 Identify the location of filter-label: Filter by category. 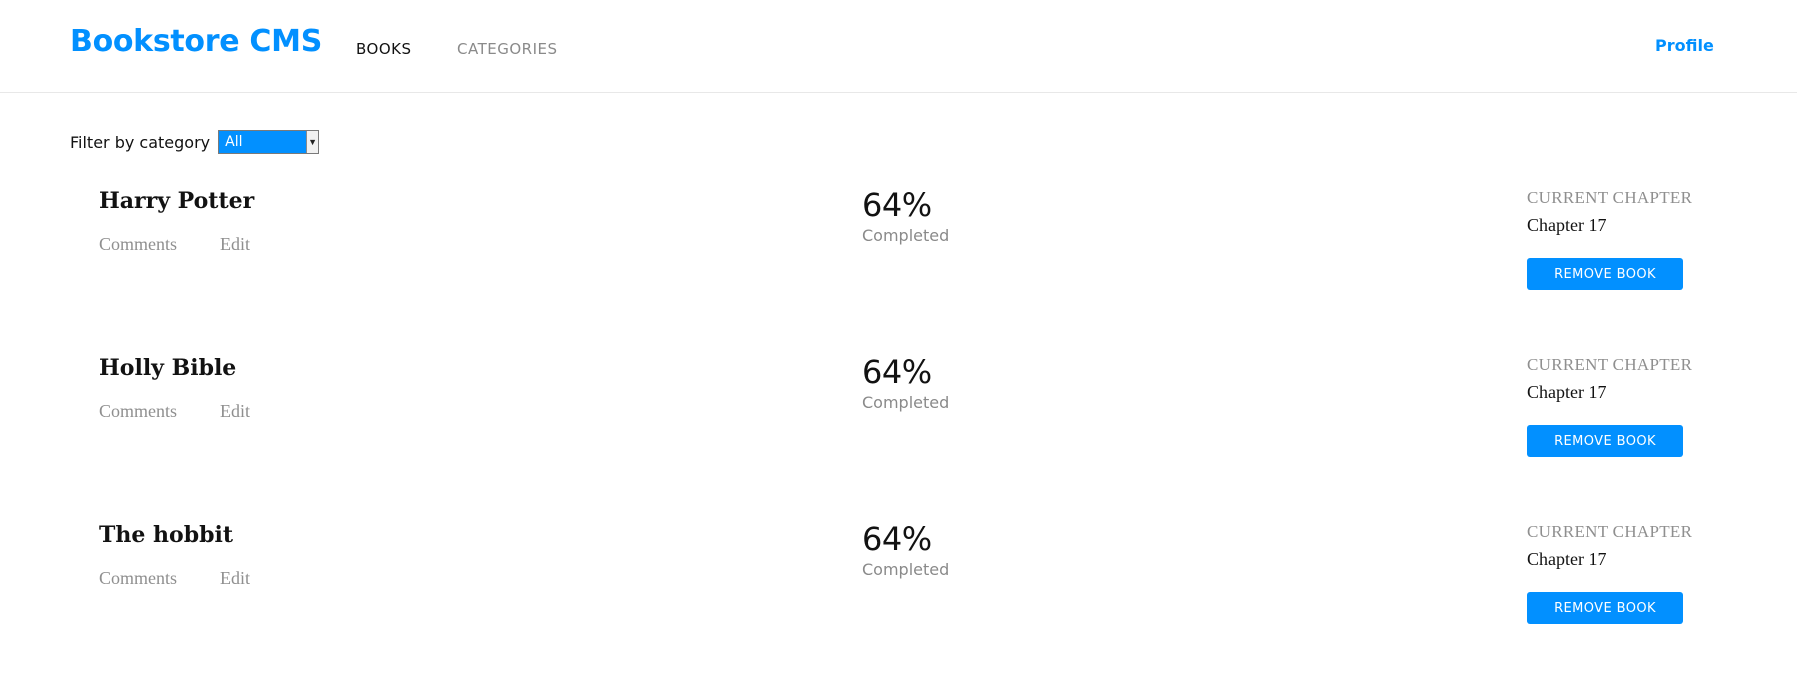
(140, 142).